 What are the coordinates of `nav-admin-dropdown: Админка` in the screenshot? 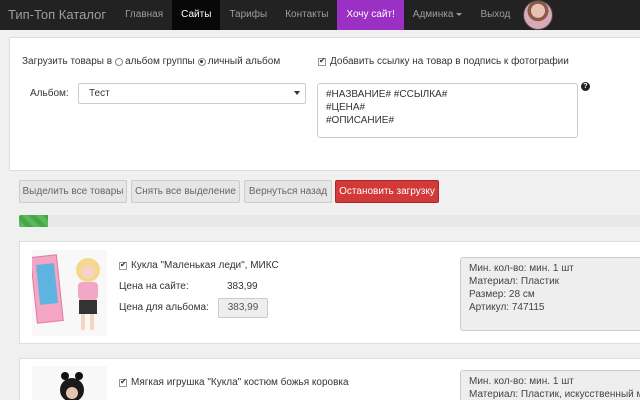 It's located at (438, 15).